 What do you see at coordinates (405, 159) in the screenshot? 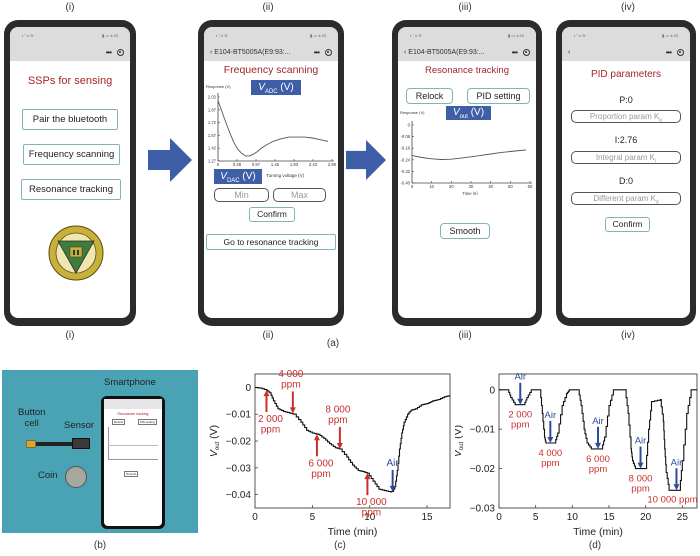
I see `y-tick-label: -0.24` at bounding box center [405, 159].